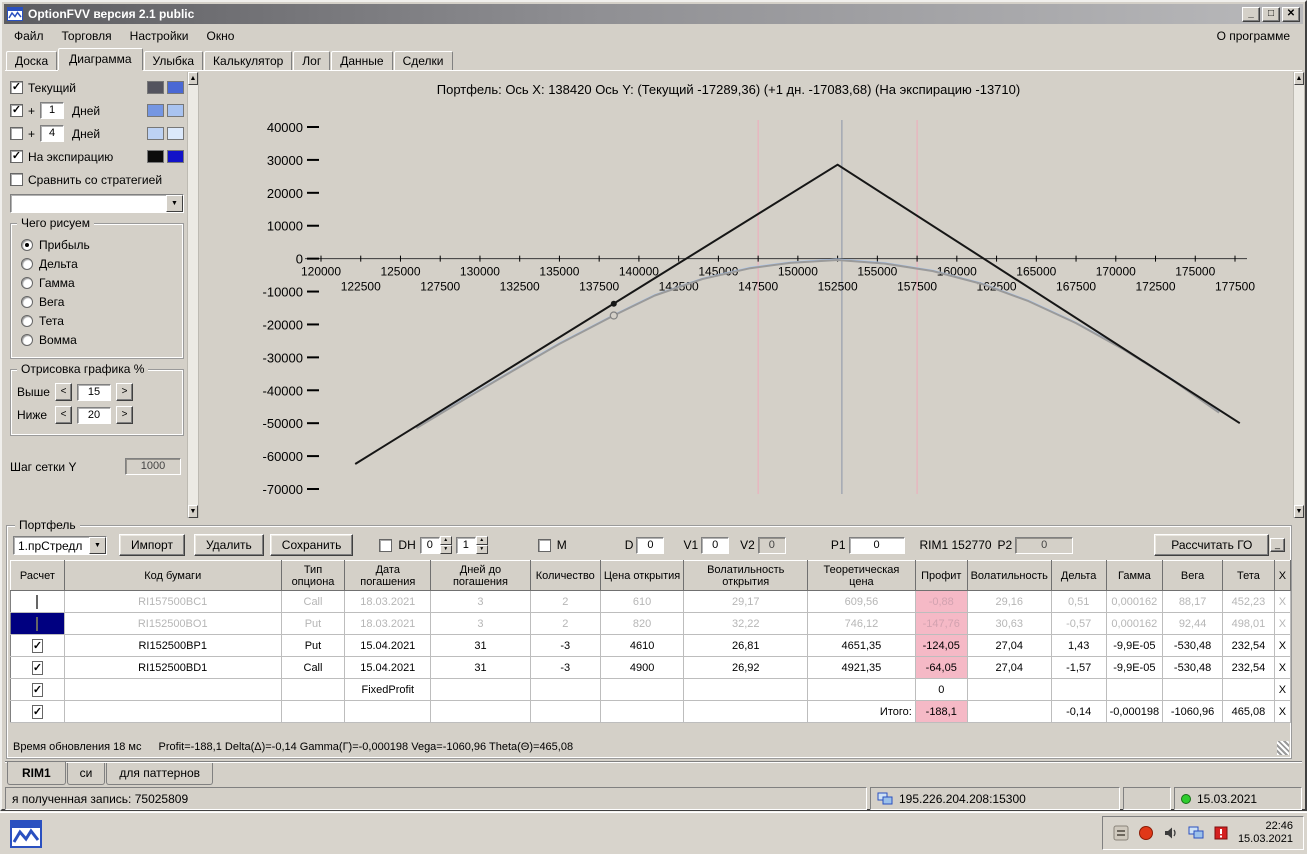 The width and height of the screenshot is (1307, 854). I want to click on app-tray-icon, so click(1146, 833).